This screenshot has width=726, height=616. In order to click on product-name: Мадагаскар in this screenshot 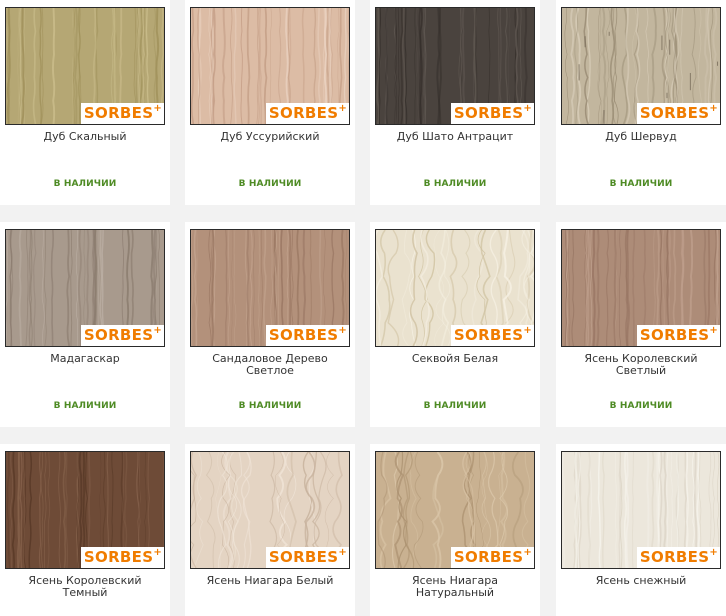, I will do `click(85, 359)`.